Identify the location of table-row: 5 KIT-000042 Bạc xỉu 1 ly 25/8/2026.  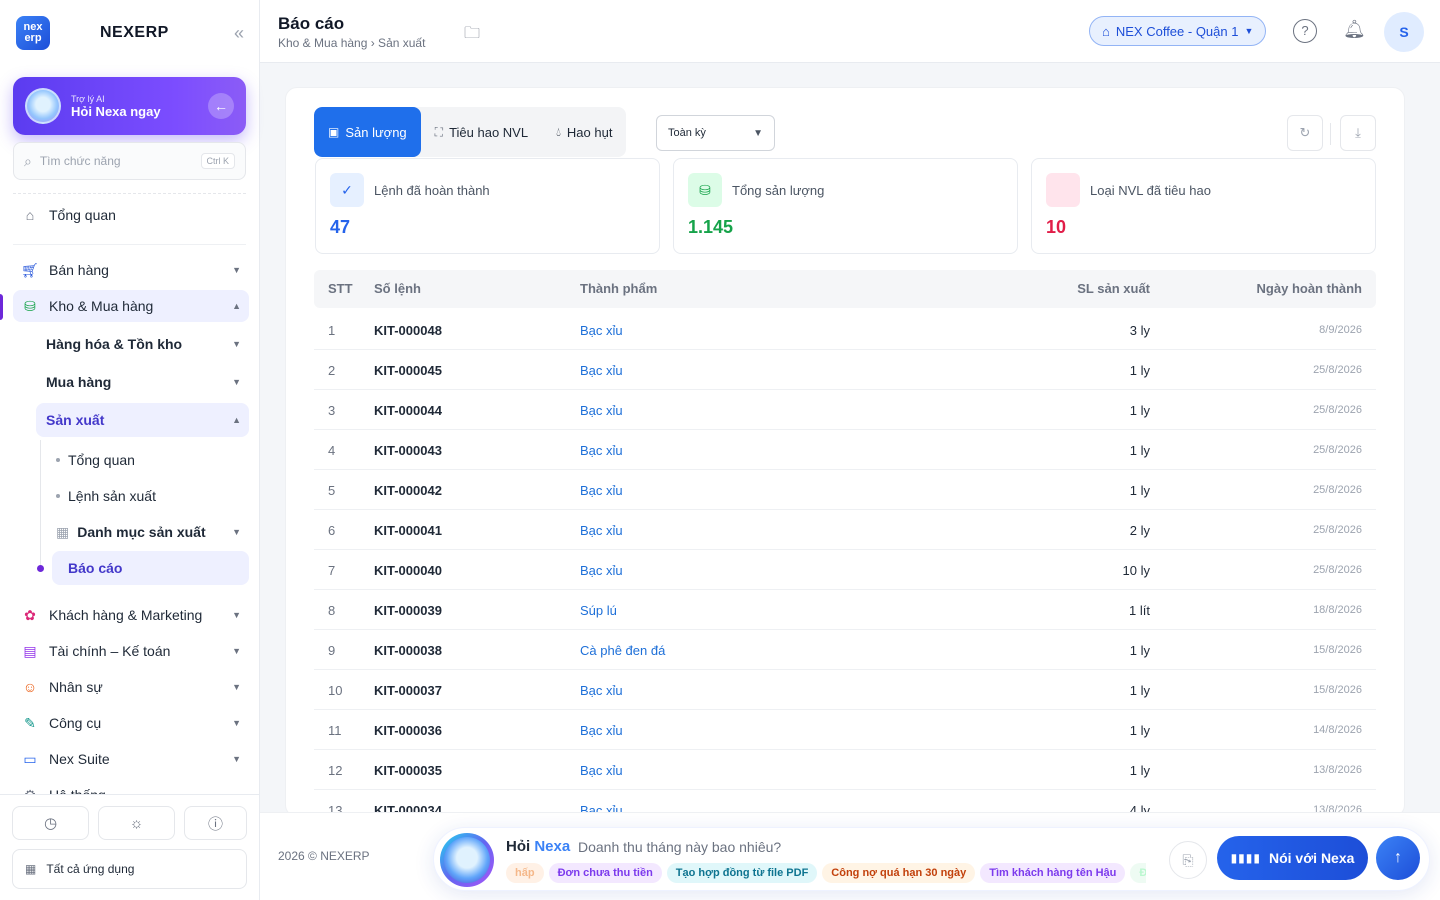
(845, 490).